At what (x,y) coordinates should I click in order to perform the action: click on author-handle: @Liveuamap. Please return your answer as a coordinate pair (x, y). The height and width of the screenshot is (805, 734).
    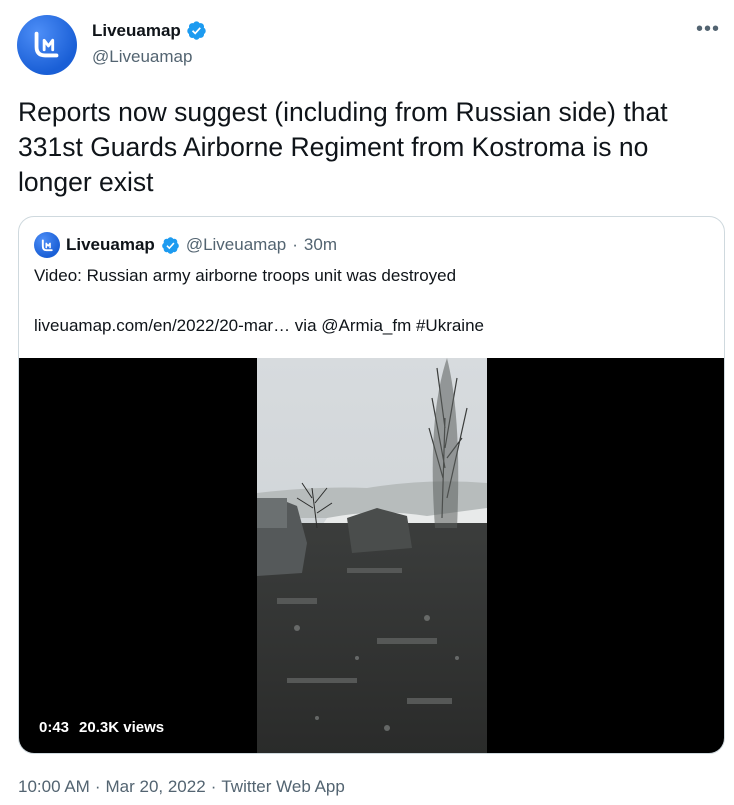
    Looking at the image, I should click on (142, 57).